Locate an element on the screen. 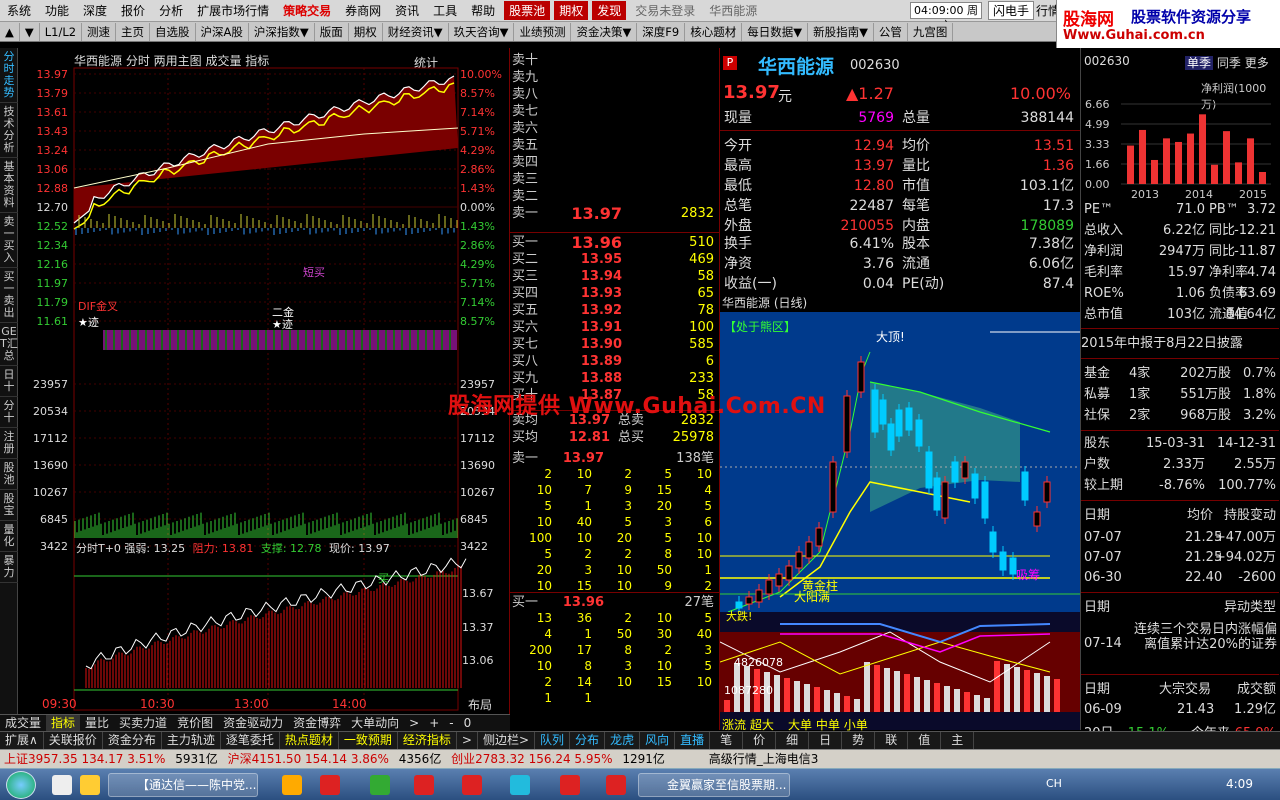 This screenshot has height=800, width=1280. ask-level-3: 卖三 is located at coordinates (614, 179).